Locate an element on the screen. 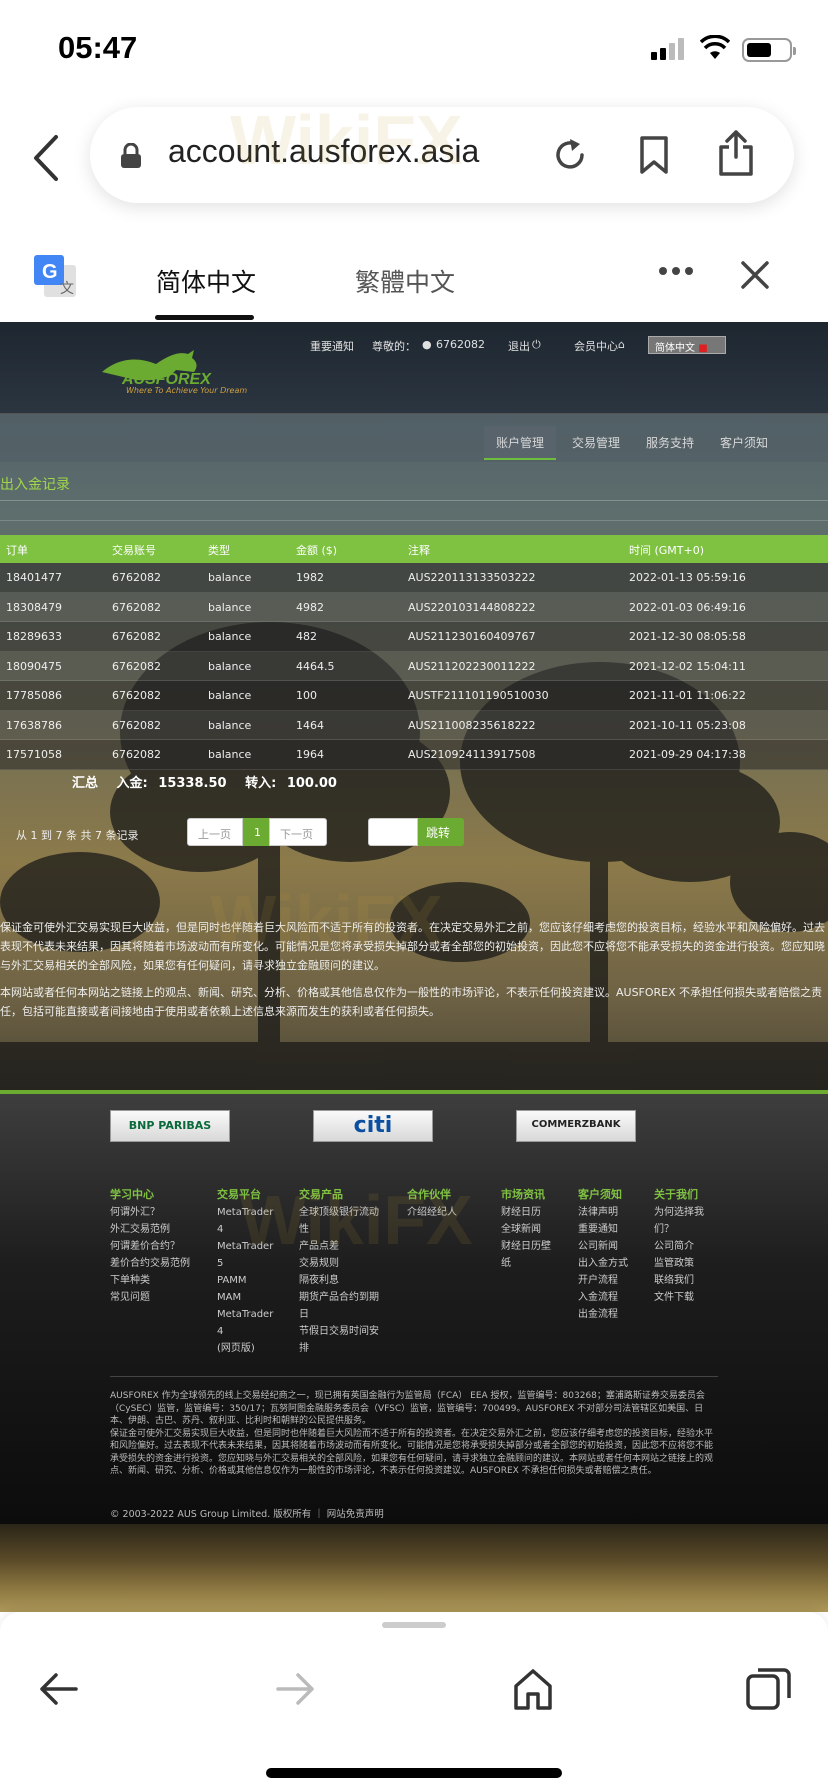  footer-link: 纸 is located at coordinates (526, 1263).